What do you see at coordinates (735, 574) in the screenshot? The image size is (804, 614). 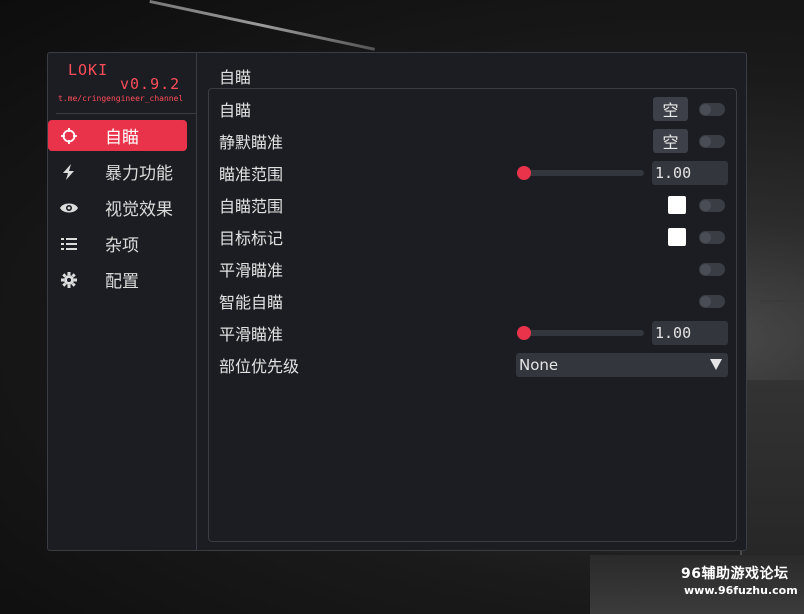 I see `watermark-title: 96辅助游戏论坛` at bounding box center [735, 574].